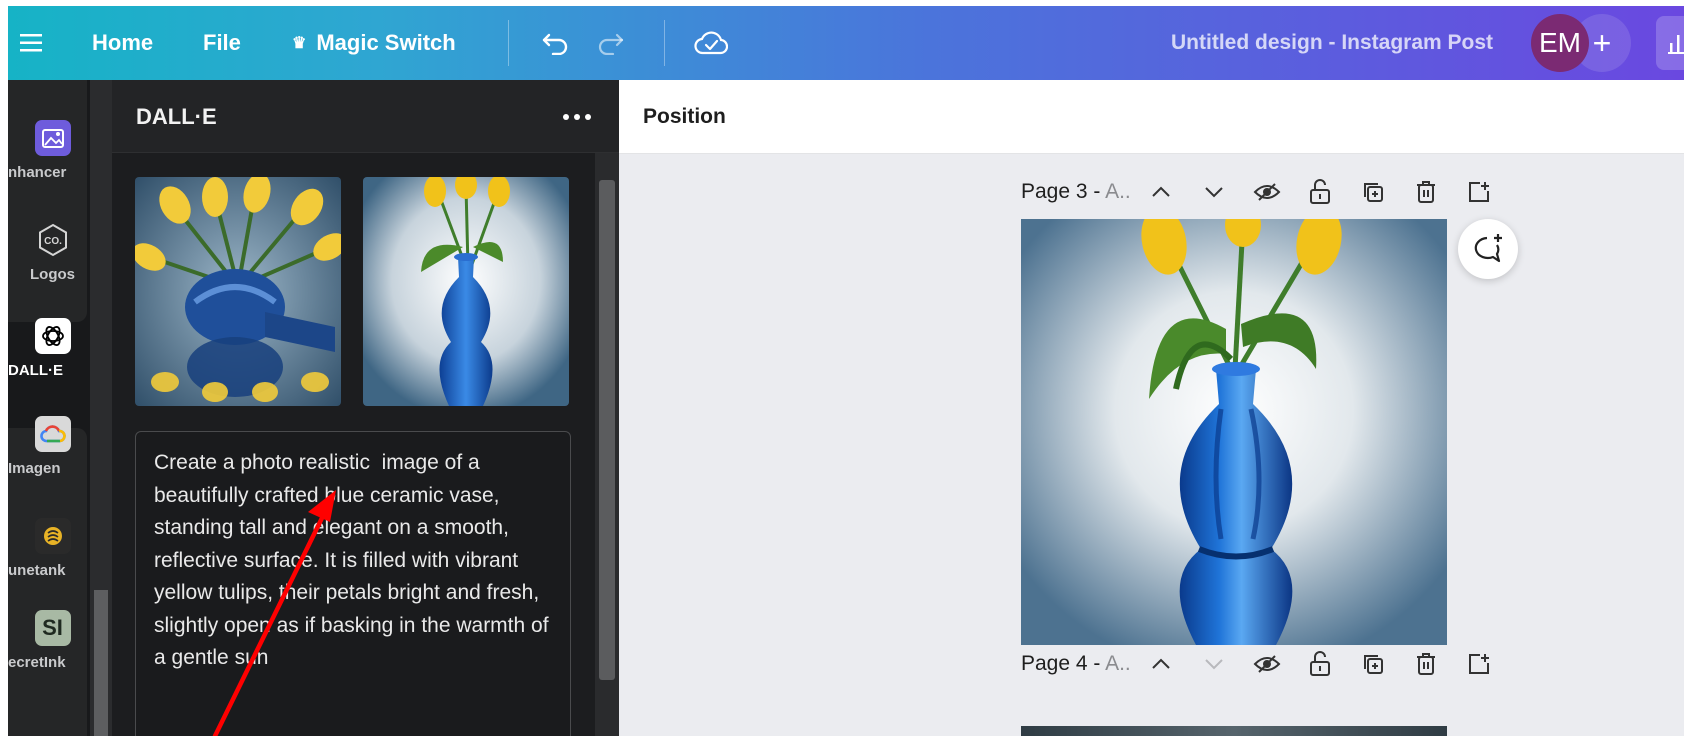 The width and height of the screenshot is (1684, 736). I want to click on rail-item-label: Logos, so click(52, 274).